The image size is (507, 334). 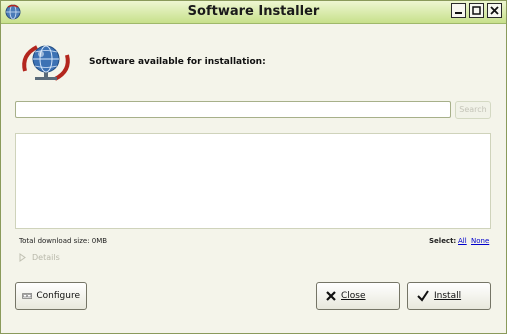 I want to click on close-button: Close, so click(x=358, y=296).